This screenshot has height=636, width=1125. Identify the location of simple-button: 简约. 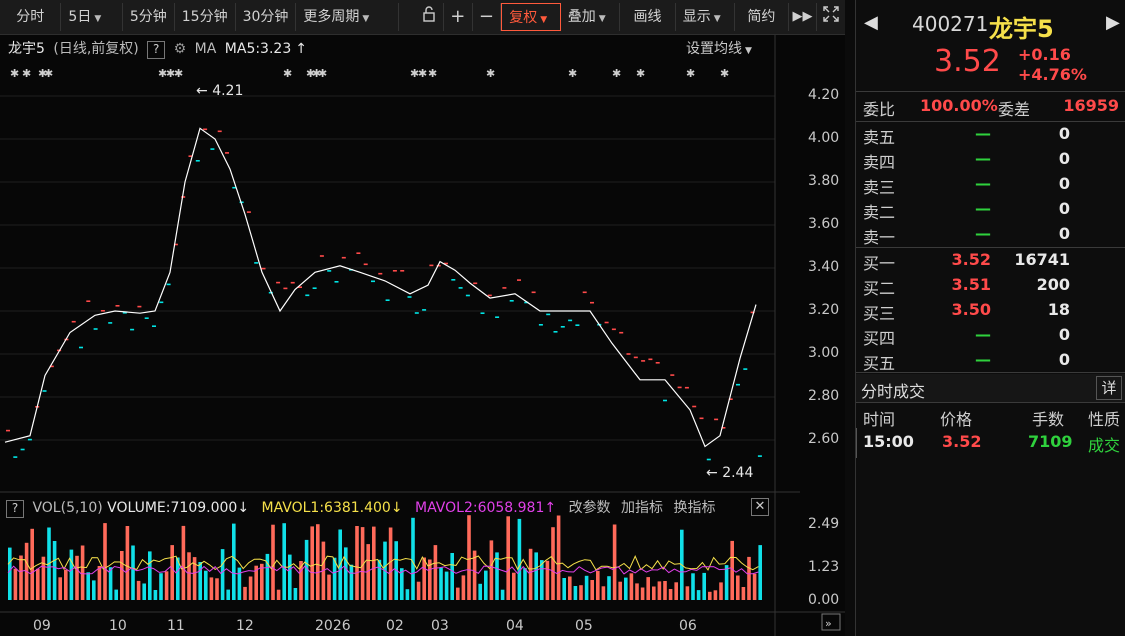
(762, 17).